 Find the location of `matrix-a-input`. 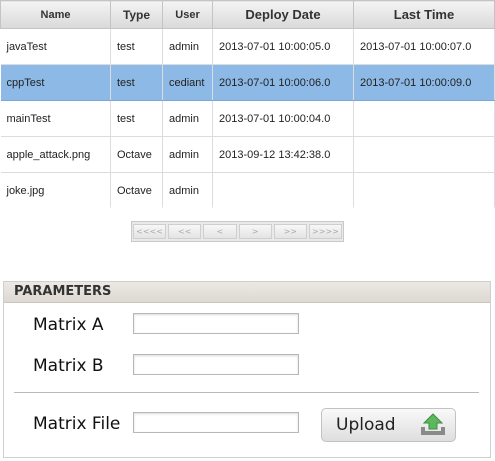

matrix-a-input is located at coordinates (216, 323).